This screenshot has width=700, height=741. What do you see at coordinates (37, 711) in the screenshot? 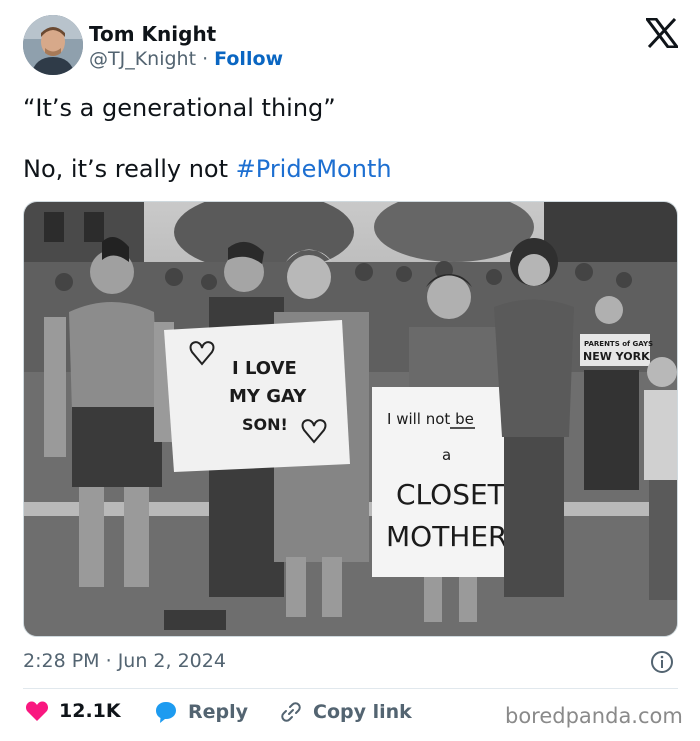
I see `heart-icon` at bounding box center [37, 711].